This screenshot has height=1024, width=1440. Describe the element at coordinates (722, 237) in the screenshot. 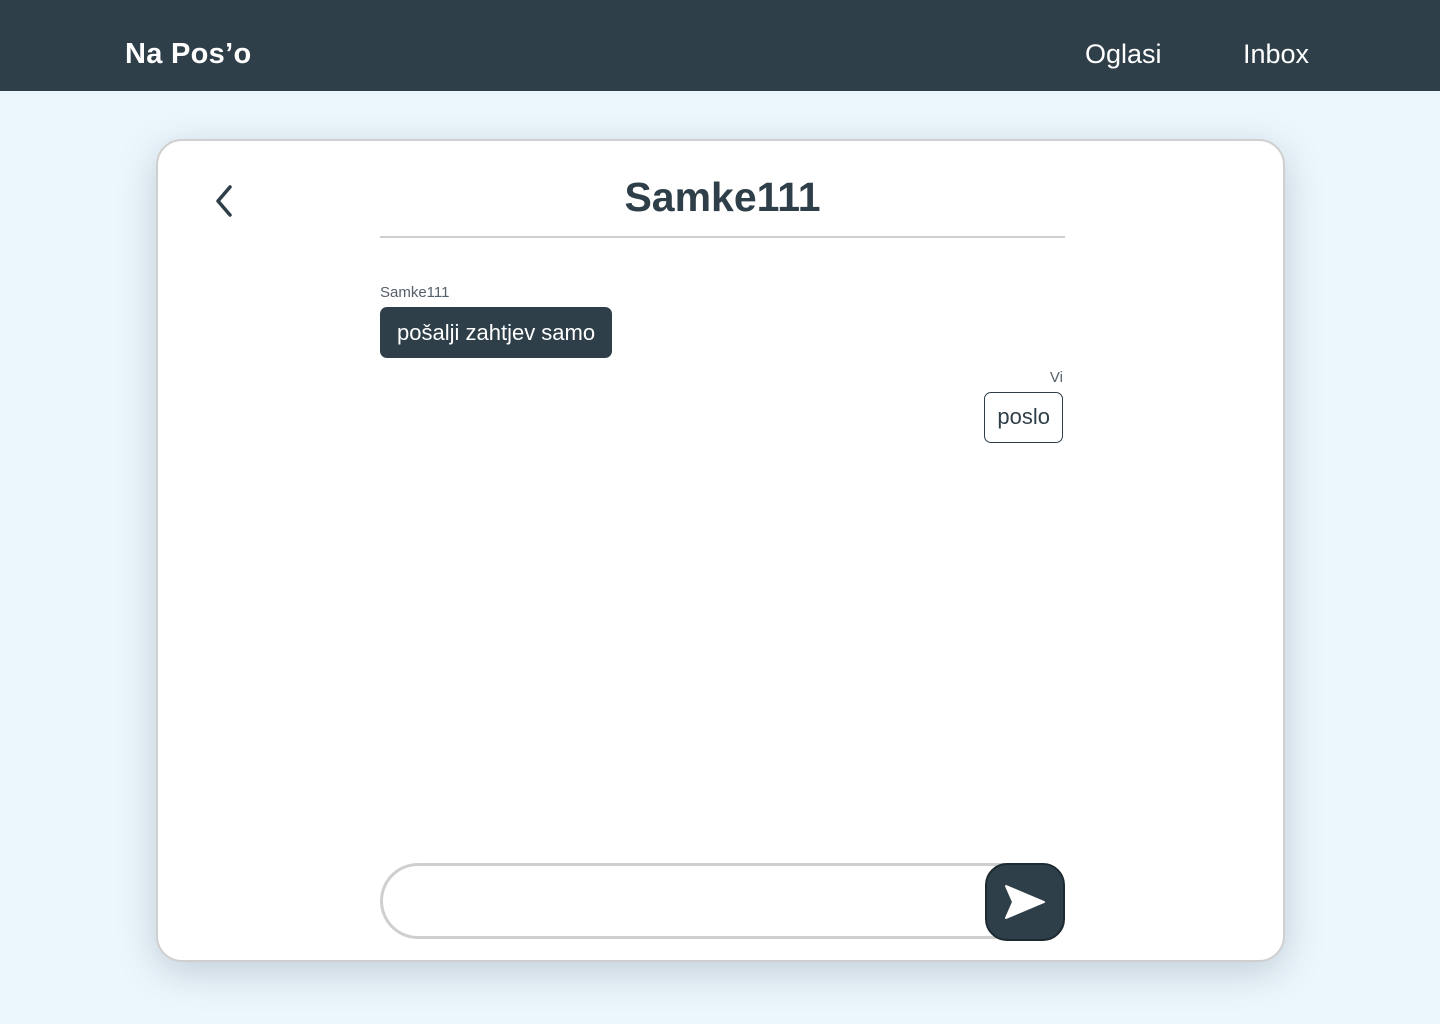

I see `title-divider` at that location.